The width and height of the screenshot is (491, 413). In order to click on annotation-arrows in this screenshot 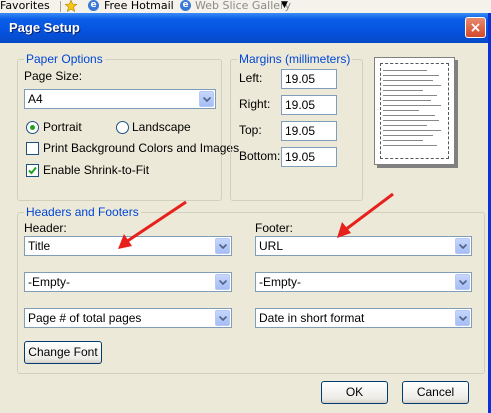, I will do `click(256, 220)`.